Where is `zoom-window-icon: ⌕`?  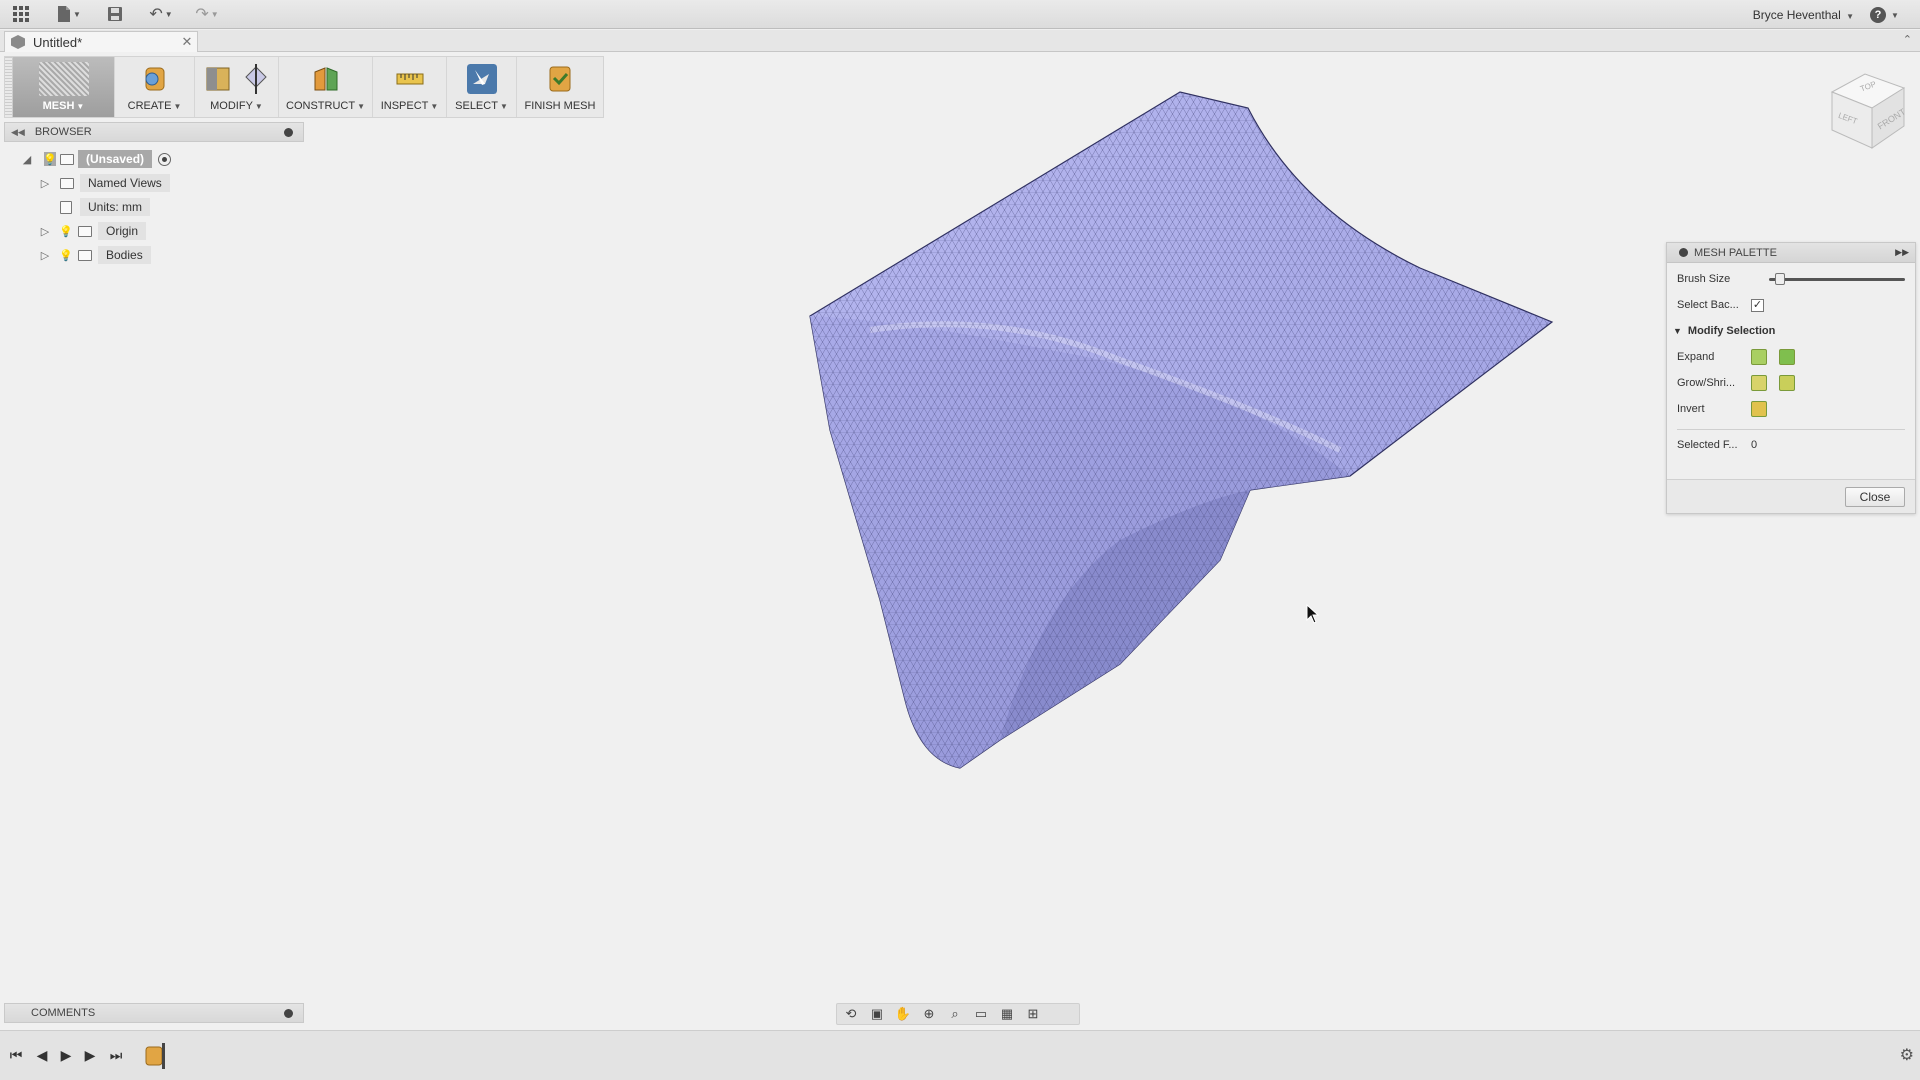 zoom-window-icon: ⌕ is located at coordinates (955, 1014).